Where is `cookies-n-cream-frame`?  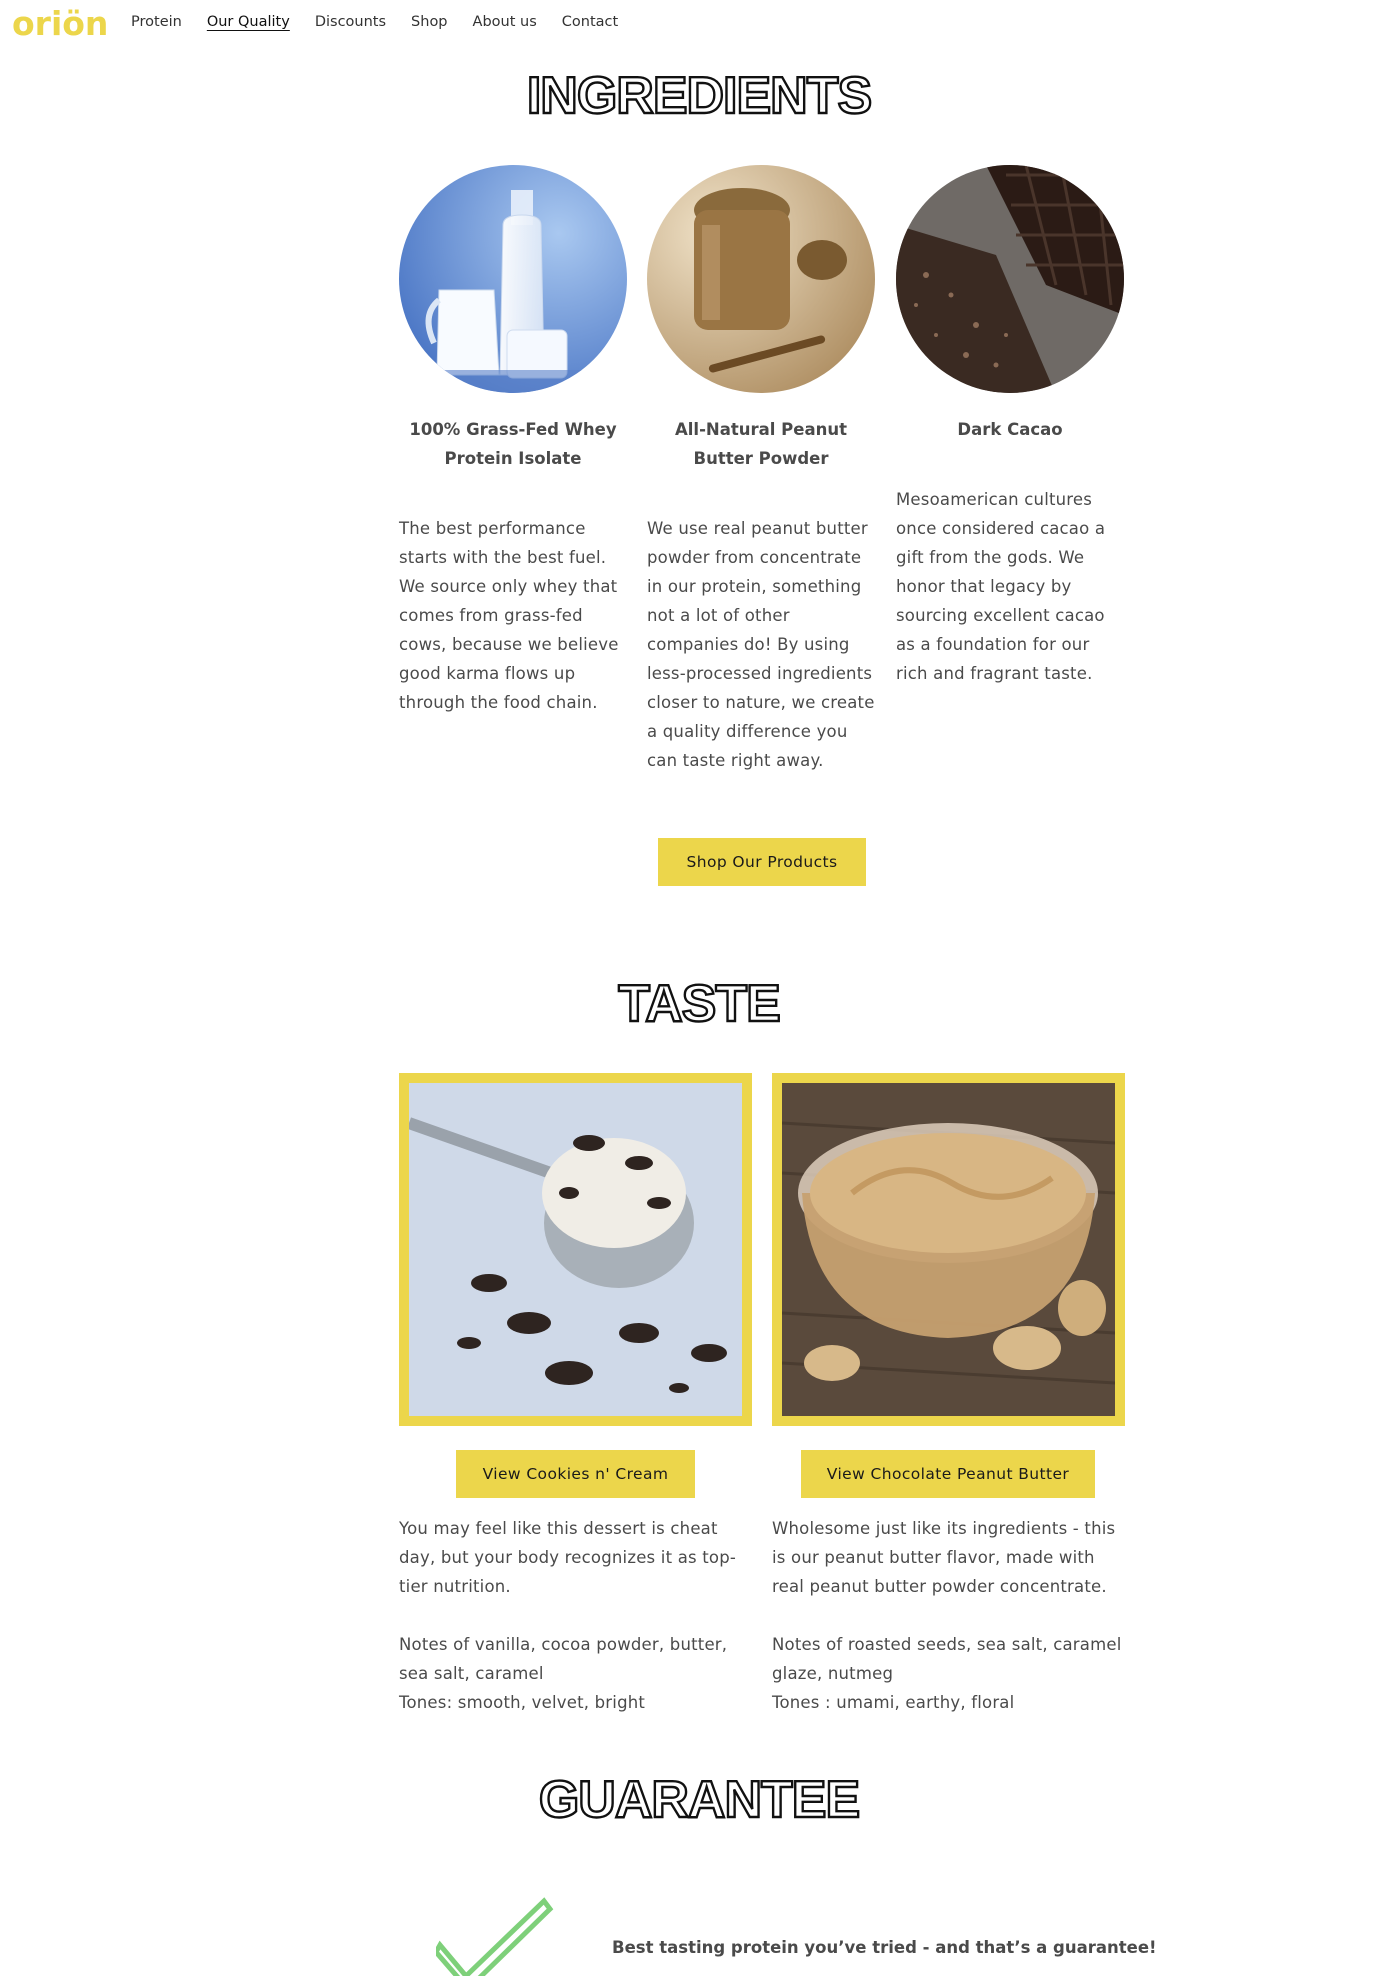
cookies-n-cream-frame is located at coordinates (575, 1249).